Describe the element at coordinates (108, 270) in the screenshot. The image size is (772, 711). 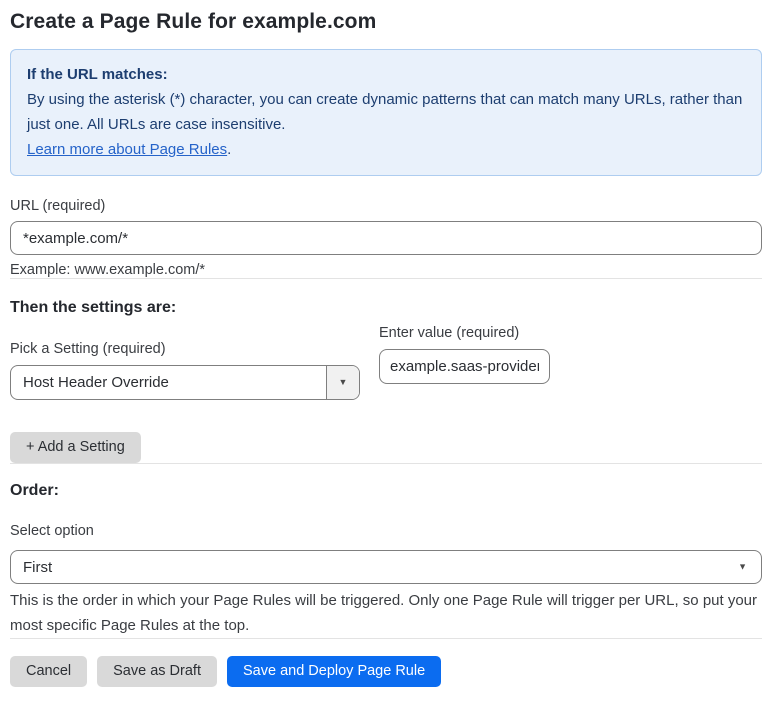
I see `url-example-hint: Example: www.example.com/*` at that location.